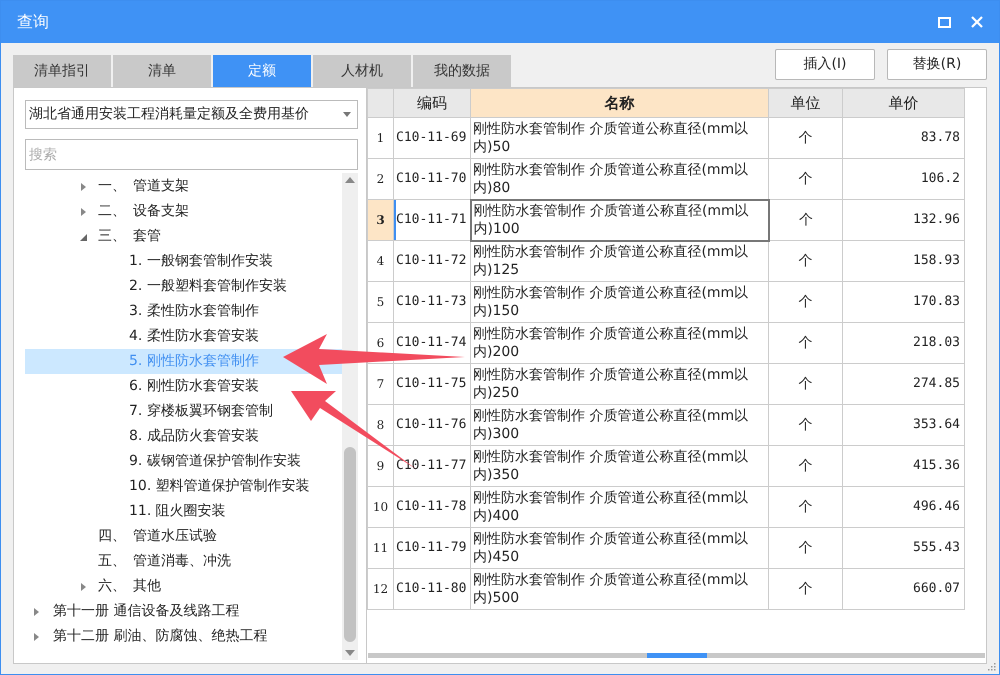 The height and width of the screenshot is (675, 1000). What do you see at coordinates (191, 114) in the screenshot?
I see `library-dropdown: 湖北省通用安装工程消耗量定额及全费用基价` at bounding box center [191, 114].